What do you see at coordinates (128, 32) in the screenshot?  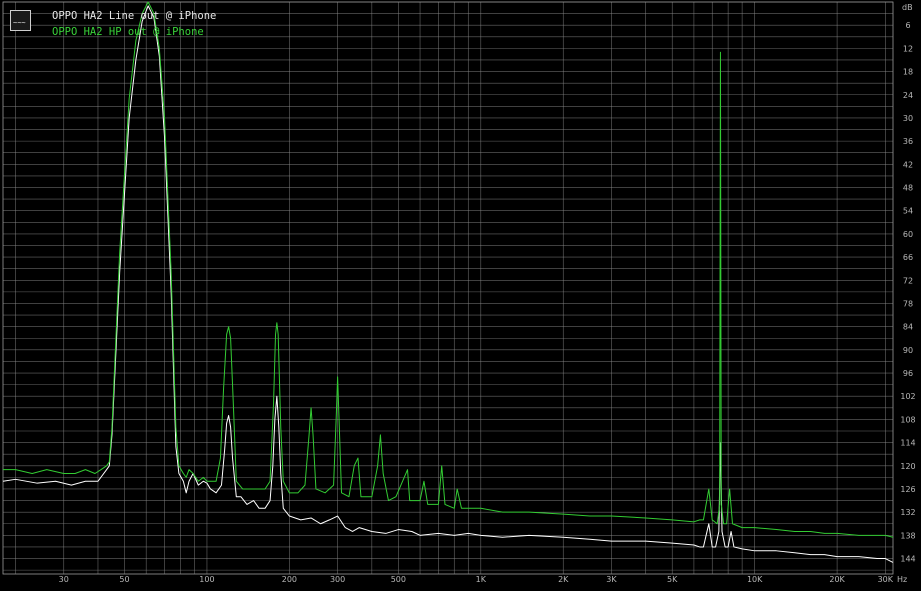 I see `legend-label-hp-out: OPPO HA2 HP out @ iPhone` at bounding box center [128, 32].